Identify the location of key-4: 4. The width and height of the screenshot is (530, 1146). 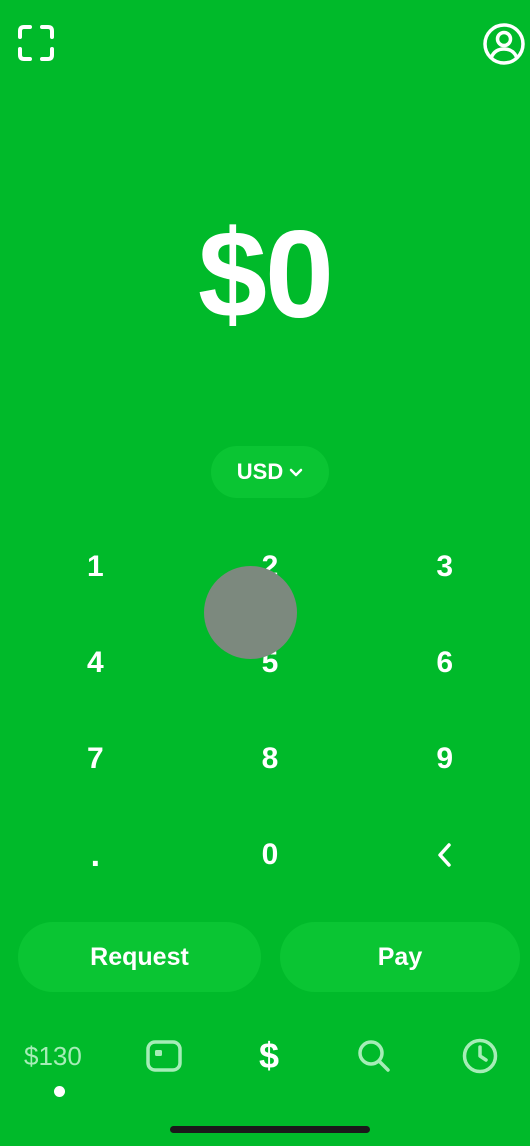
(95, 663).